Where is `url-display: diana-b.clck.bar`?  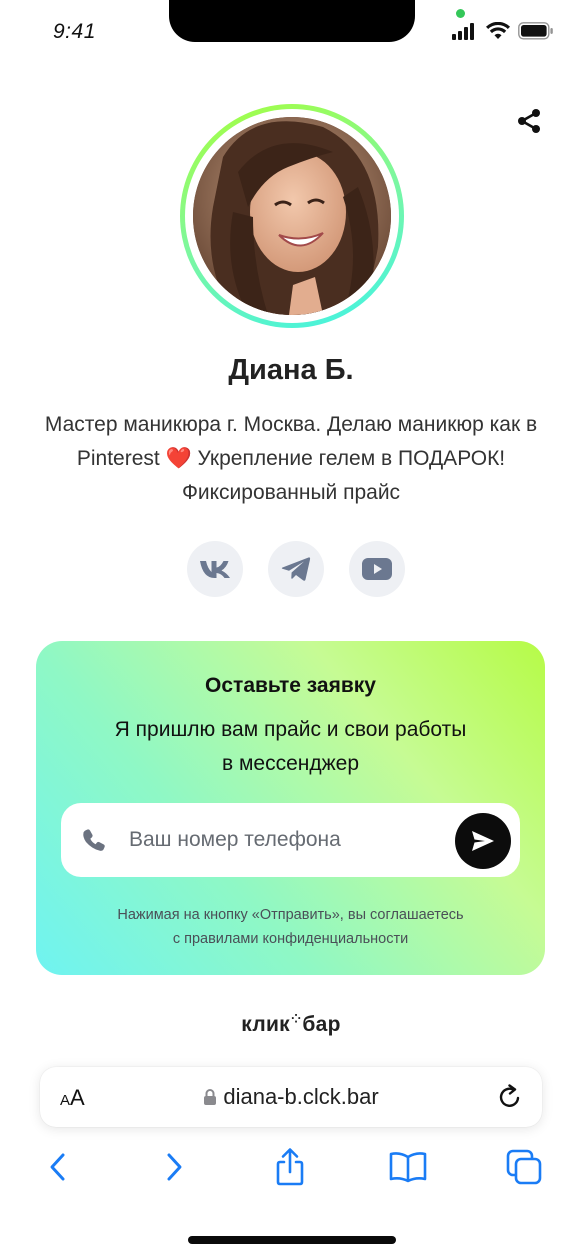
url-display: diana-b.clck.bar is located at coordinates (291, 1097).